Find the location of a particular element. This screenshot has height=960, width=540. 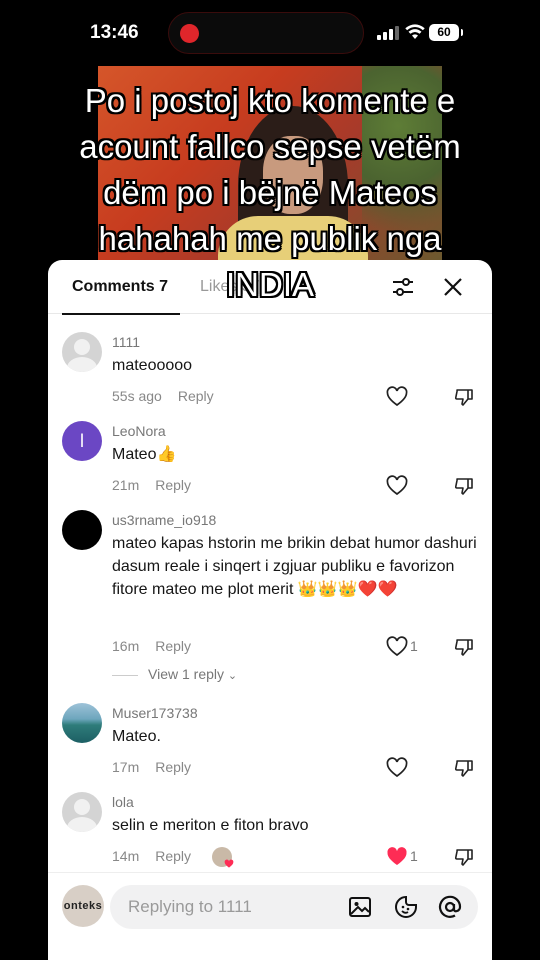

view-replies-button: View 1 reply ⌄ is located at coordinates (174, 674).